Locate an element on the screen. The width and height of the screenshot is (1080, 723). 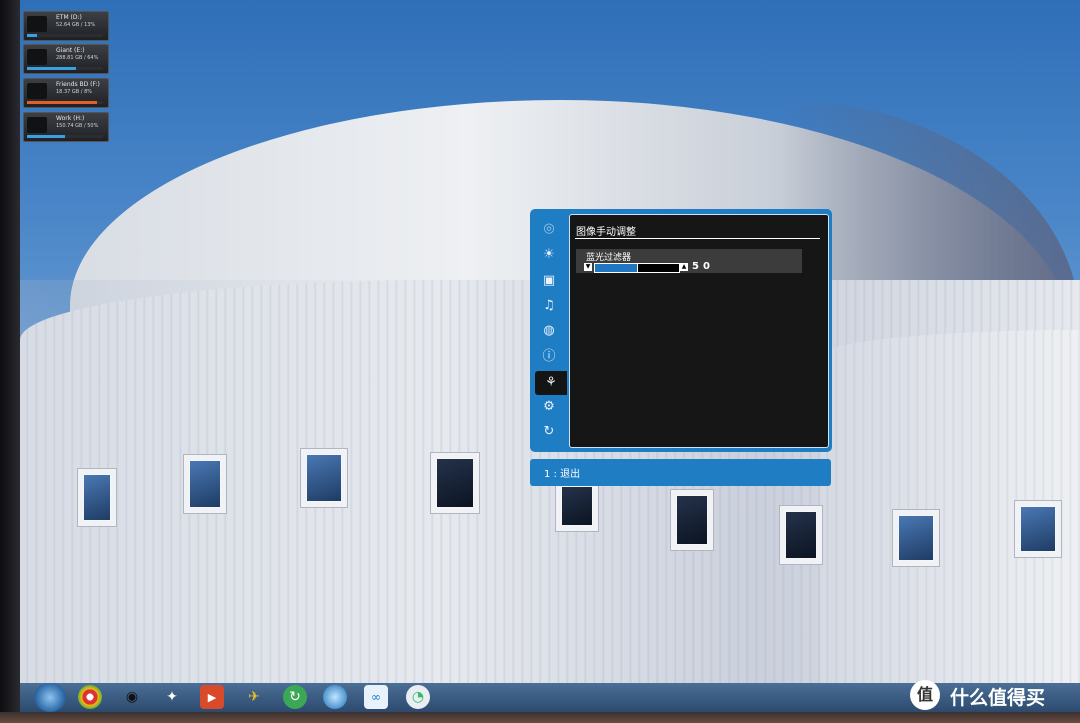
osd-footer-hint: 1 : 退出 is located at coordinates (562, 474).